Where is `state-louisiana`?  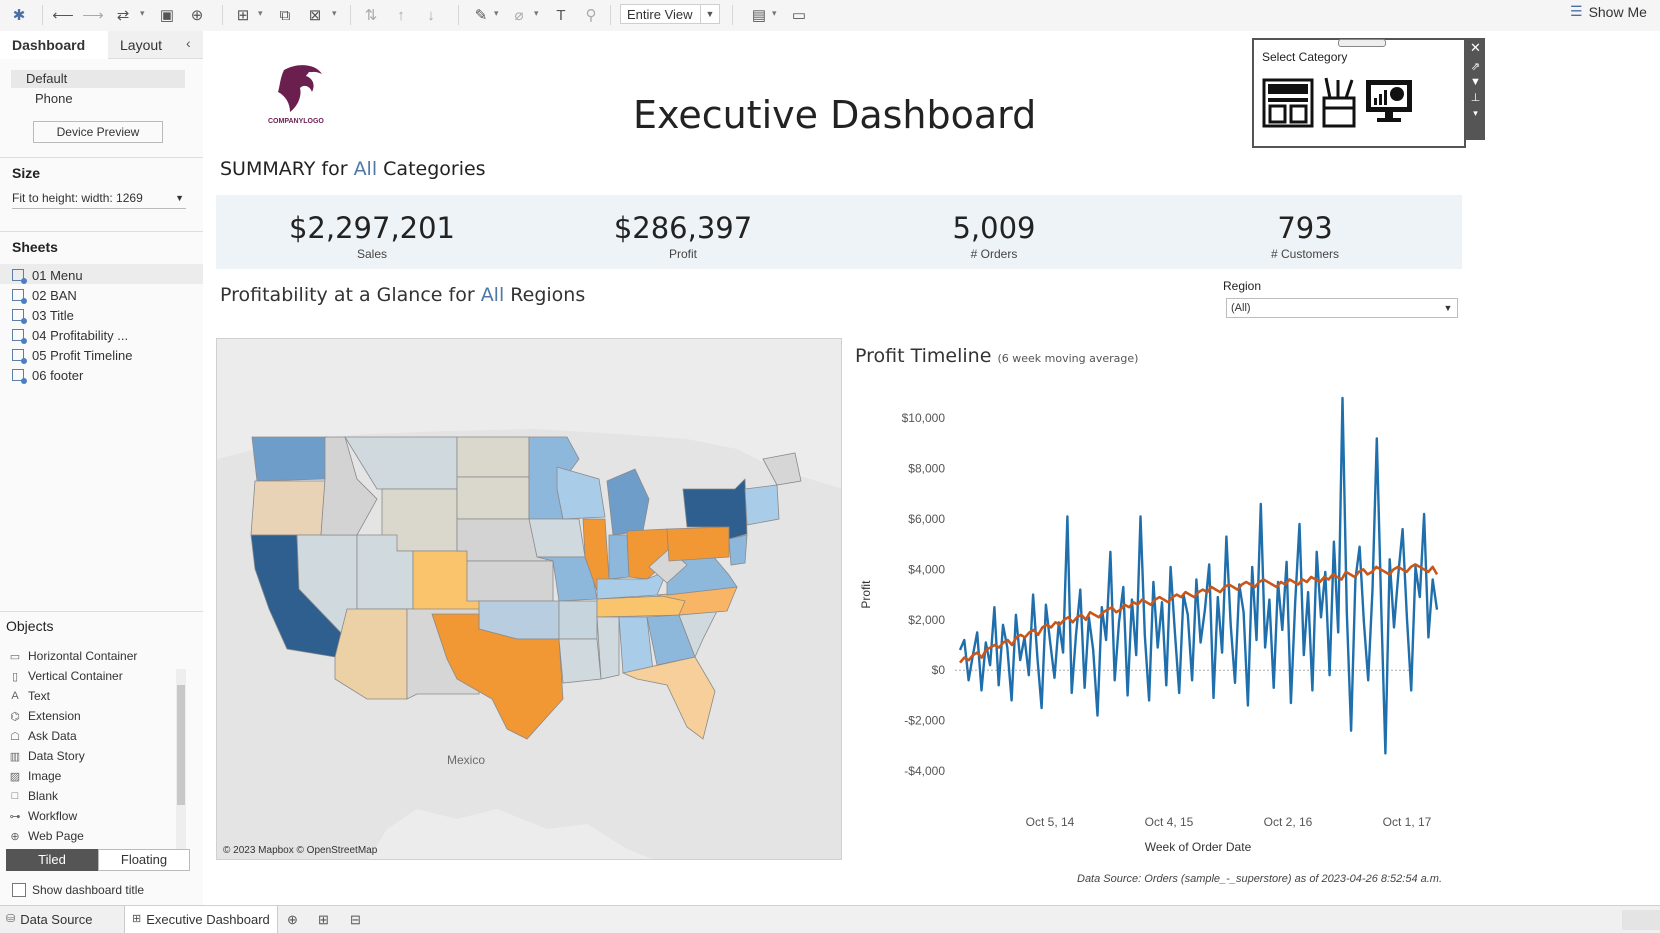
state-louisiana is located at coordinates (580, 661).